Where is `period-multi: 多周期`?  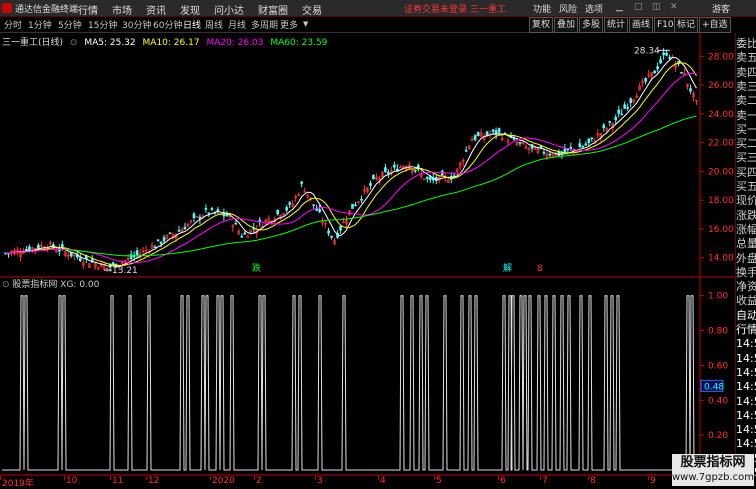
period-multi: 多周期 is located at coordinates (264, 24).